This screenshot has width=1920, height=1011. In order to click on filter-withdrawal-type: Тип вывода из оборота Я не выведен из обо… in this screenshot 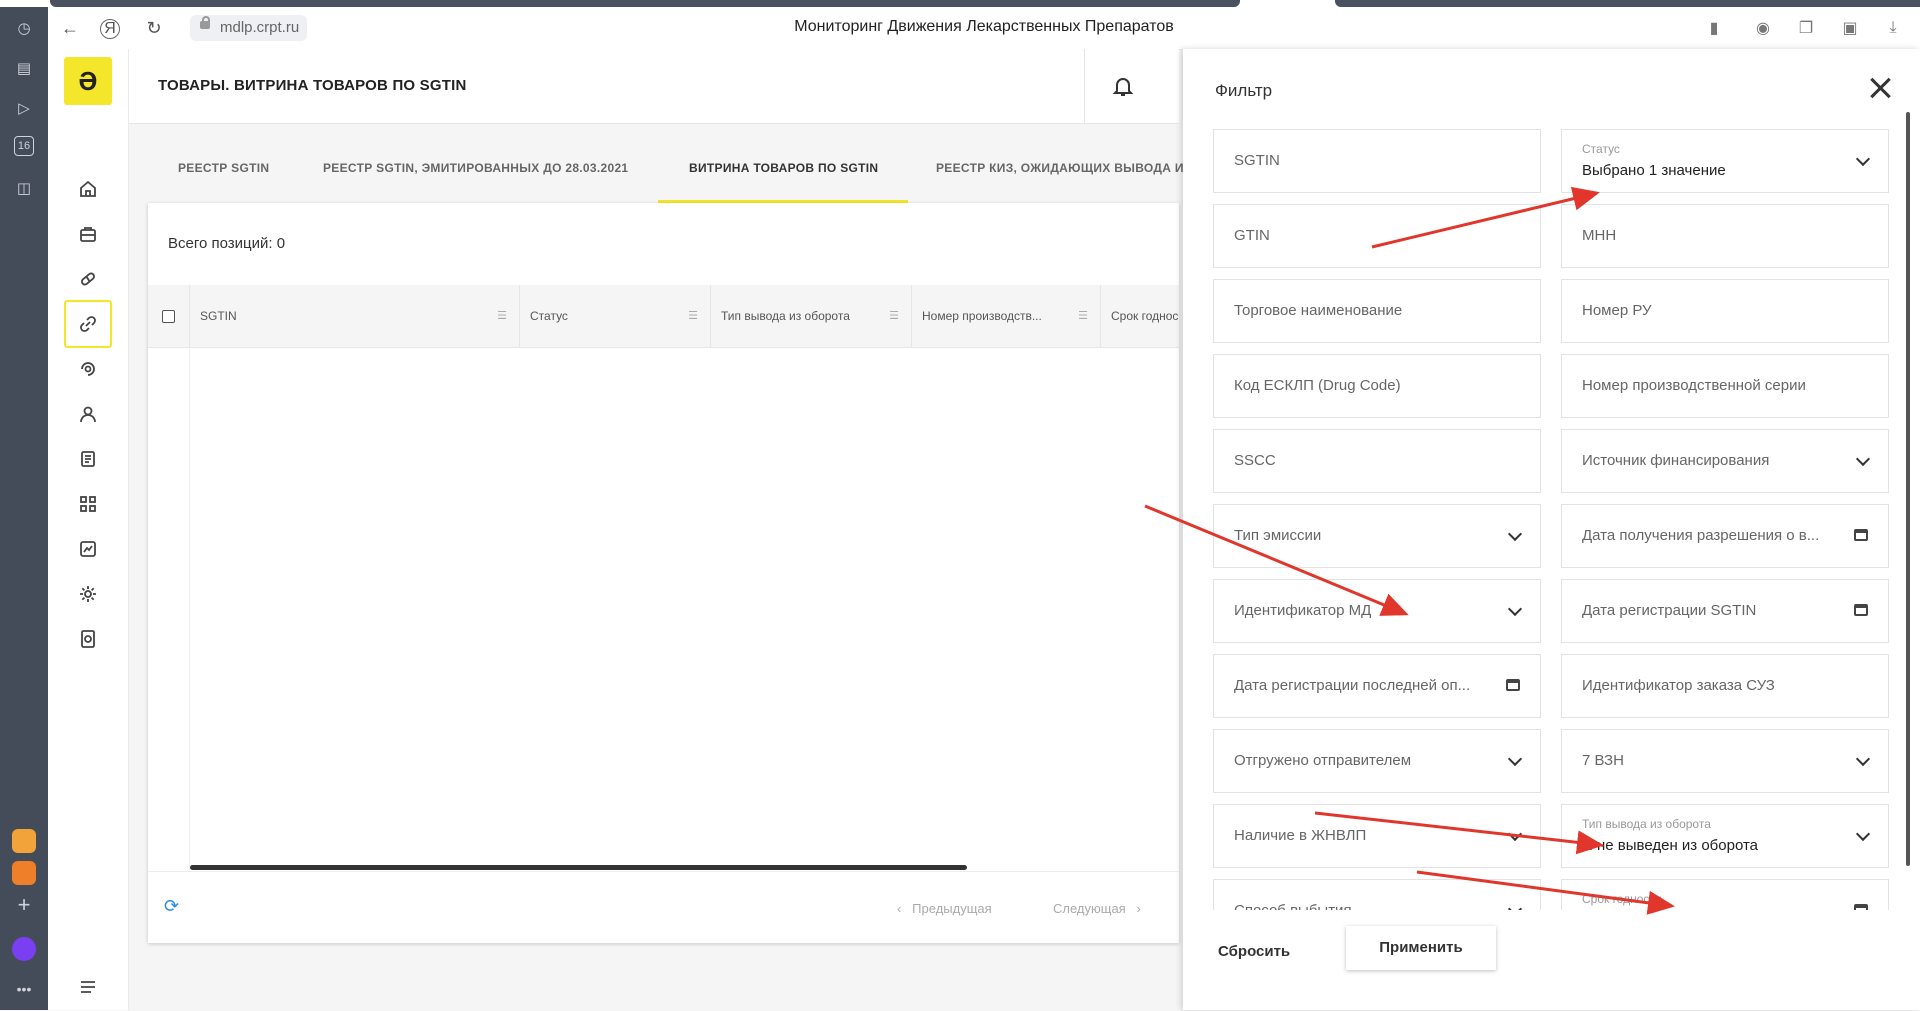, I will do `click(1725, 836)`.